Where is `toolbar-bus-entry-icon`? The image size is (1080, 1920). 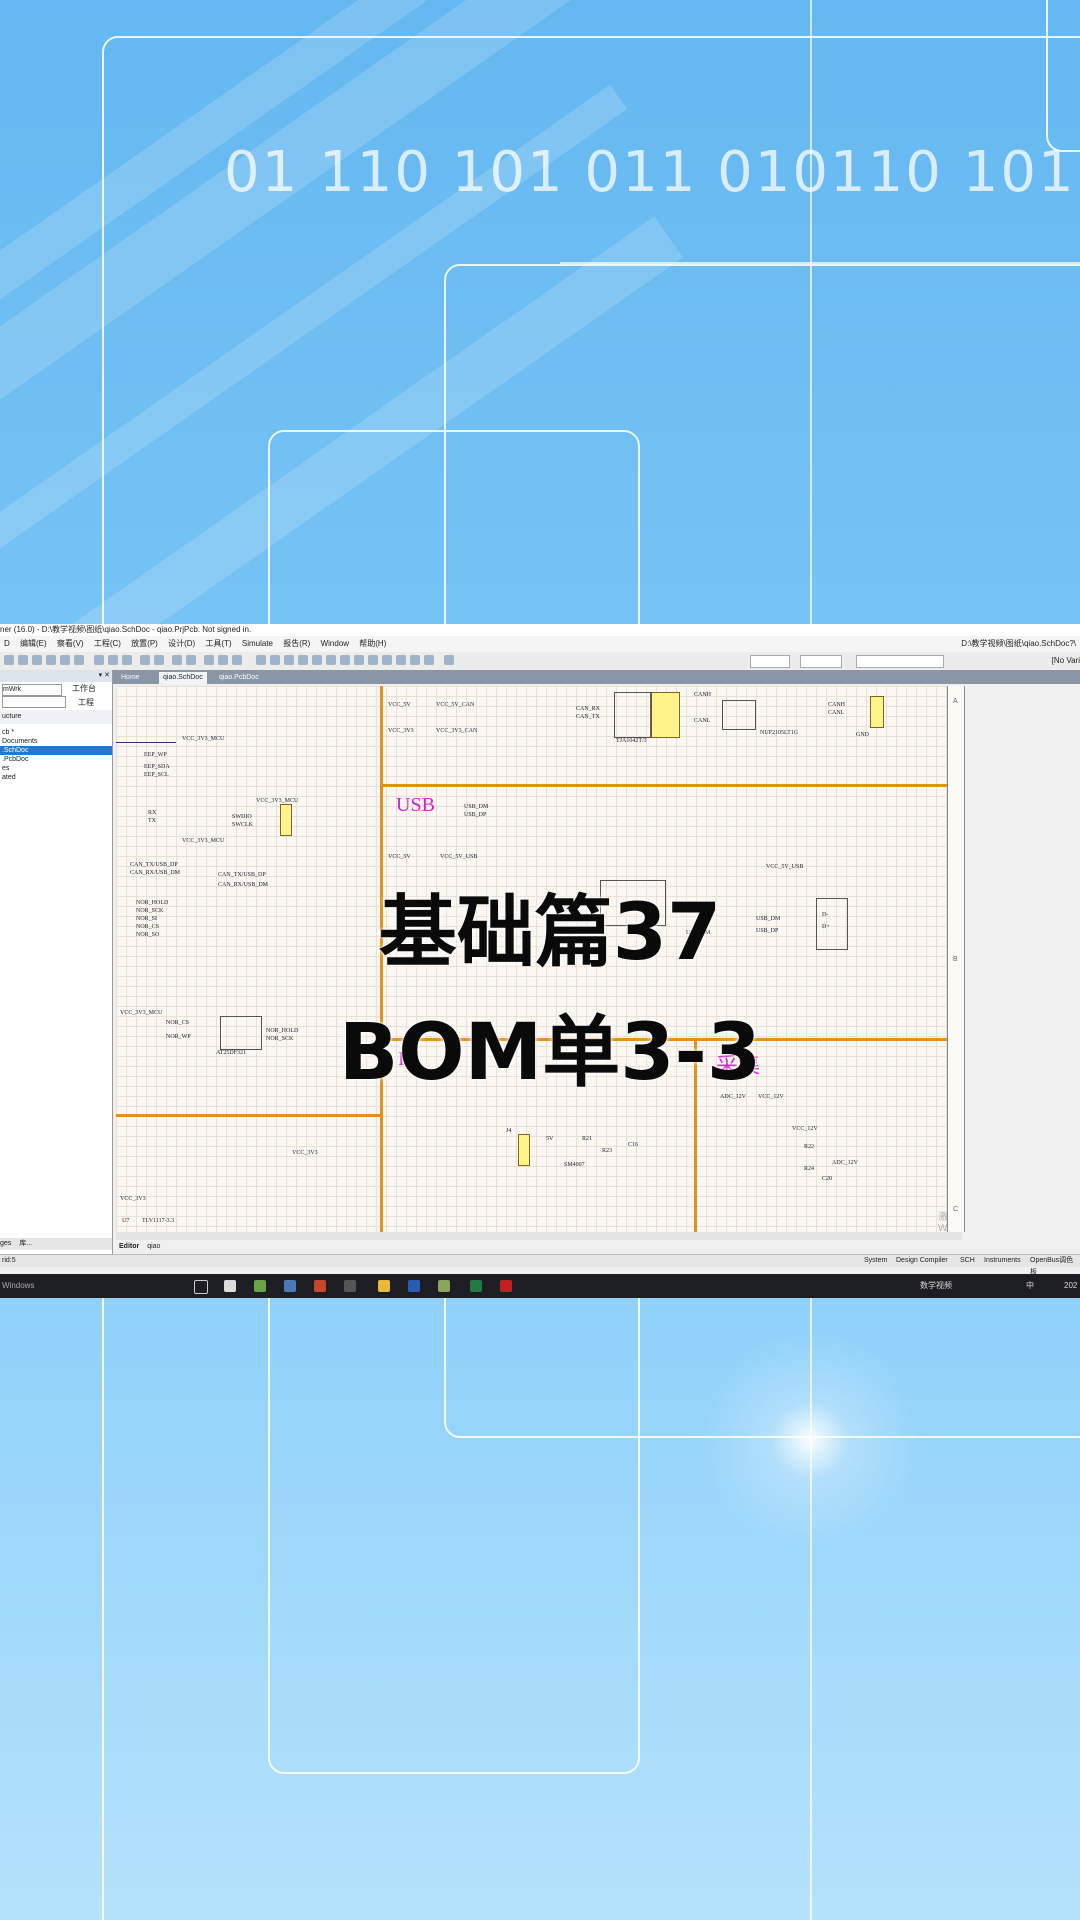
toolbar-bus-entry-icon is located at coordinates (289, 660).